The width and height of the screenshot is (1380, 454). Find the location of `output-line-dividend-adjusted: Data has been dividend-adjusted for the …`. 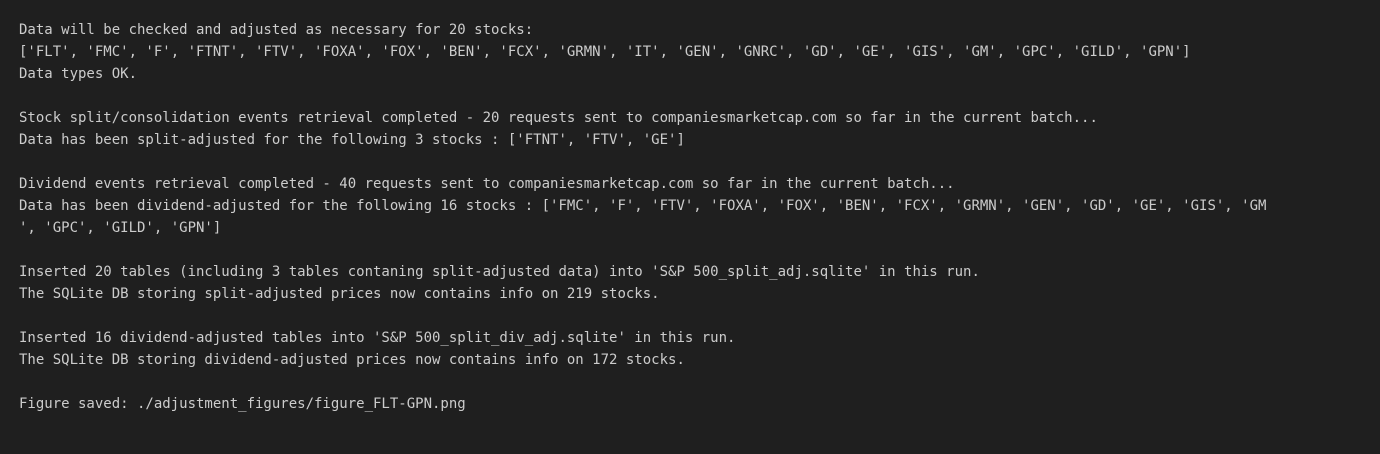

output-line-dividend-adjusted: Data has been dividend-adjusted for the … is located at coordinates (643, 206).